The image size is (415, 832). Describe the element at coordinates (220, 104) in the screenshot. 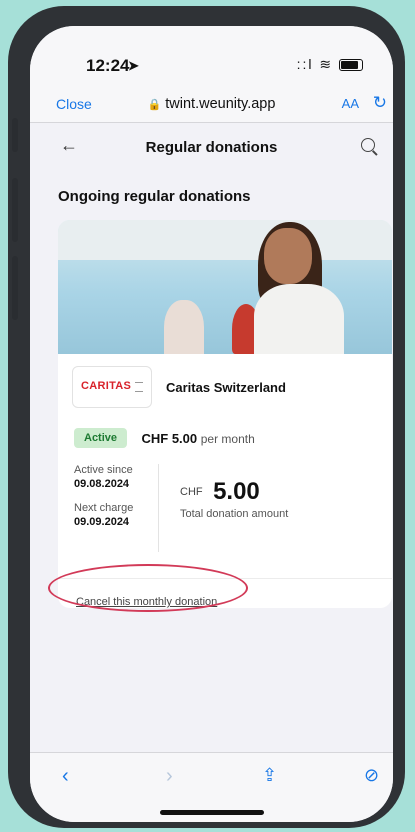

I see `url-text: twint.weunity.app` at that location.